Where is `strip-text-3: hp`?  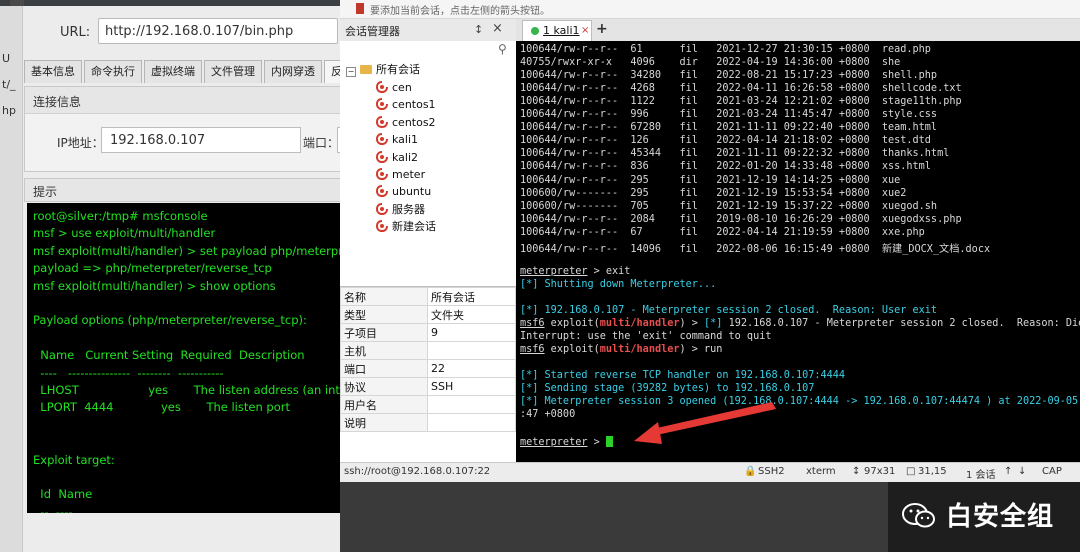 strip-text-3: hp is located at coordinates (9, 110).